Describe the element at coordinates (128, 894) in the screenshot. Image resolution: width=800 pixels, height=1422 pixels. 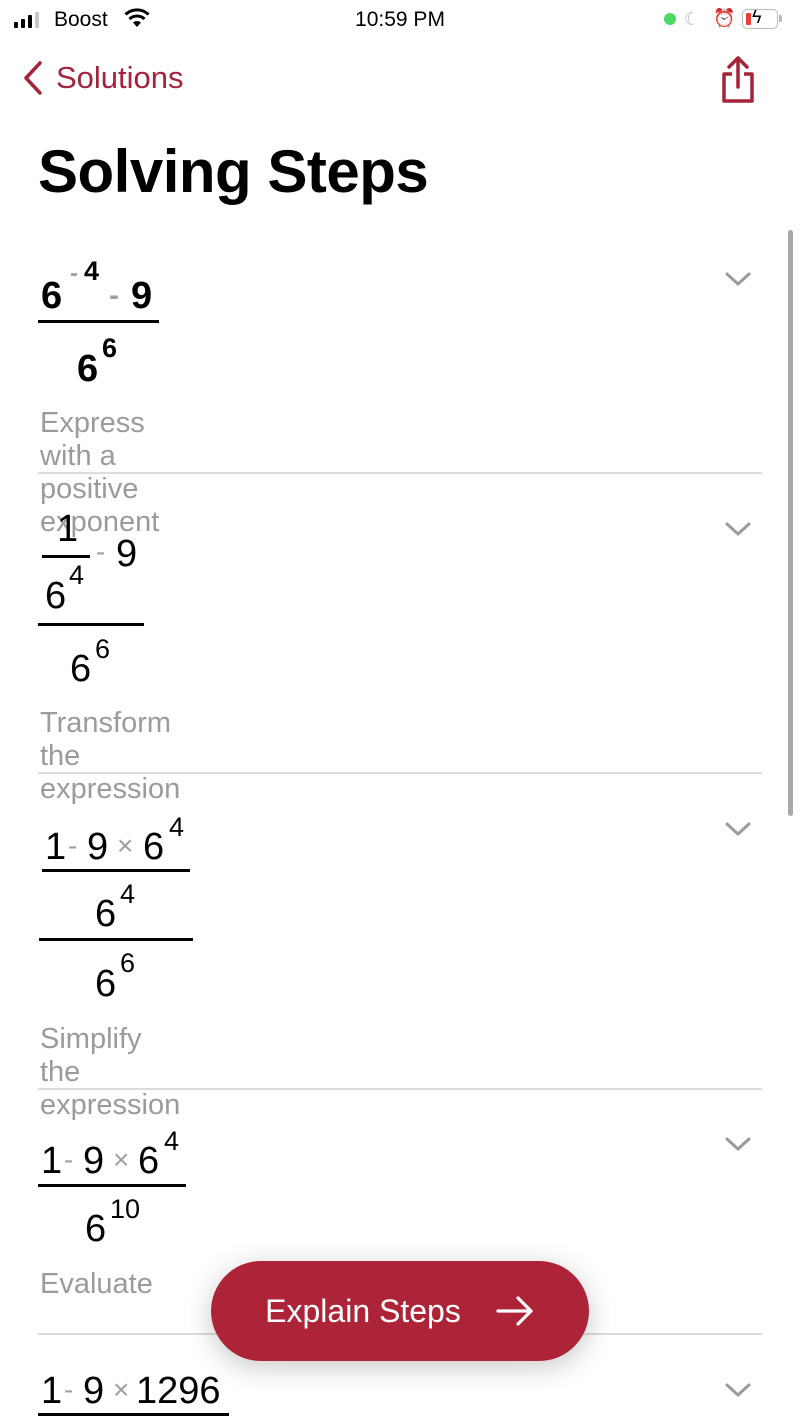
I see `math-mid-exp: 4` at that location.